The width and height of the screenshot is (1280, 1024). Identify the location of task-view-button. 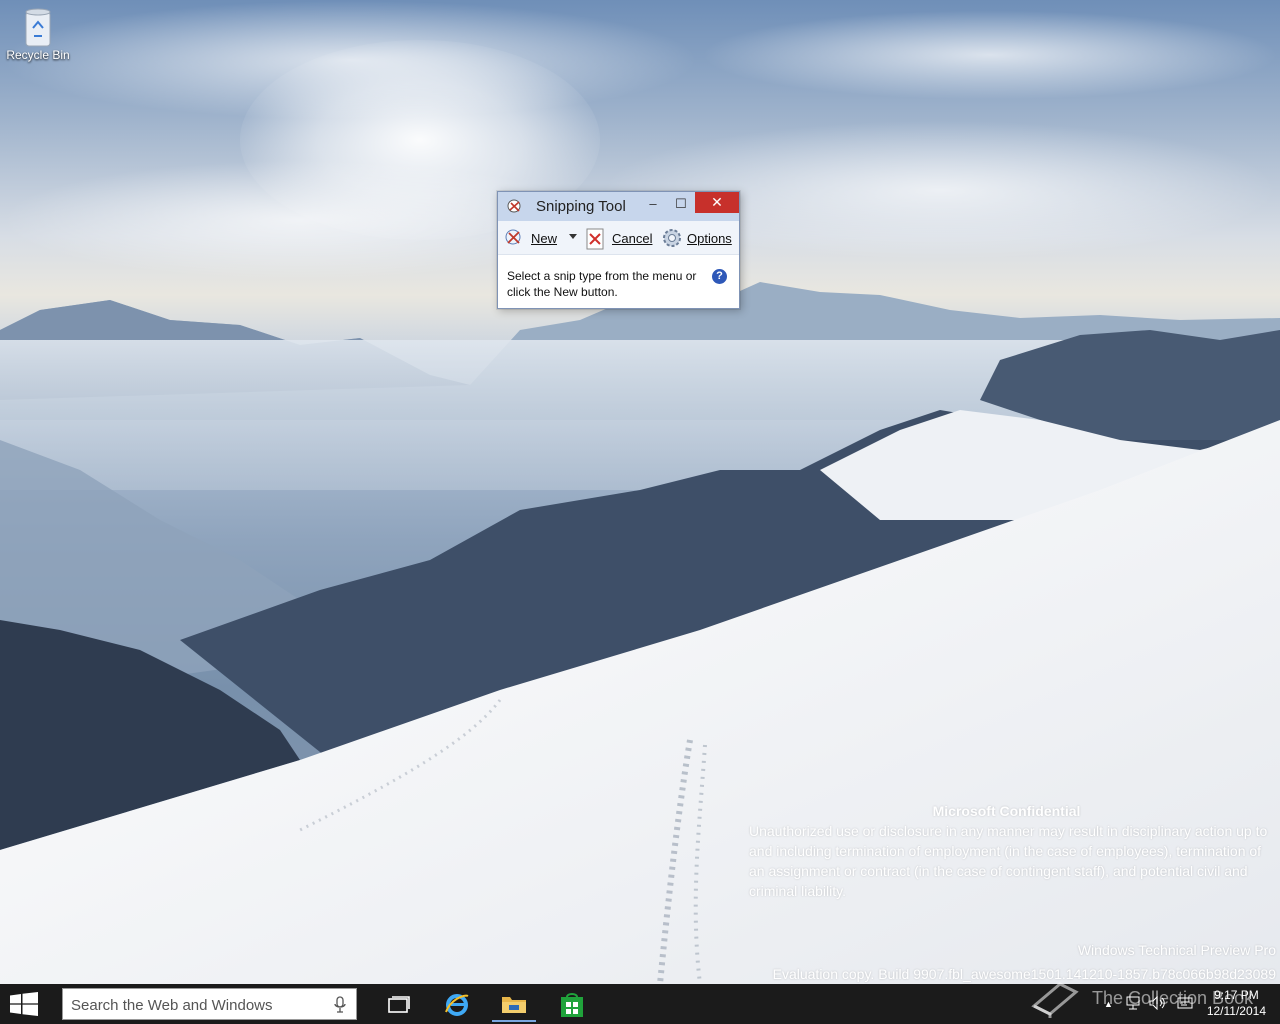
(399, 1005).